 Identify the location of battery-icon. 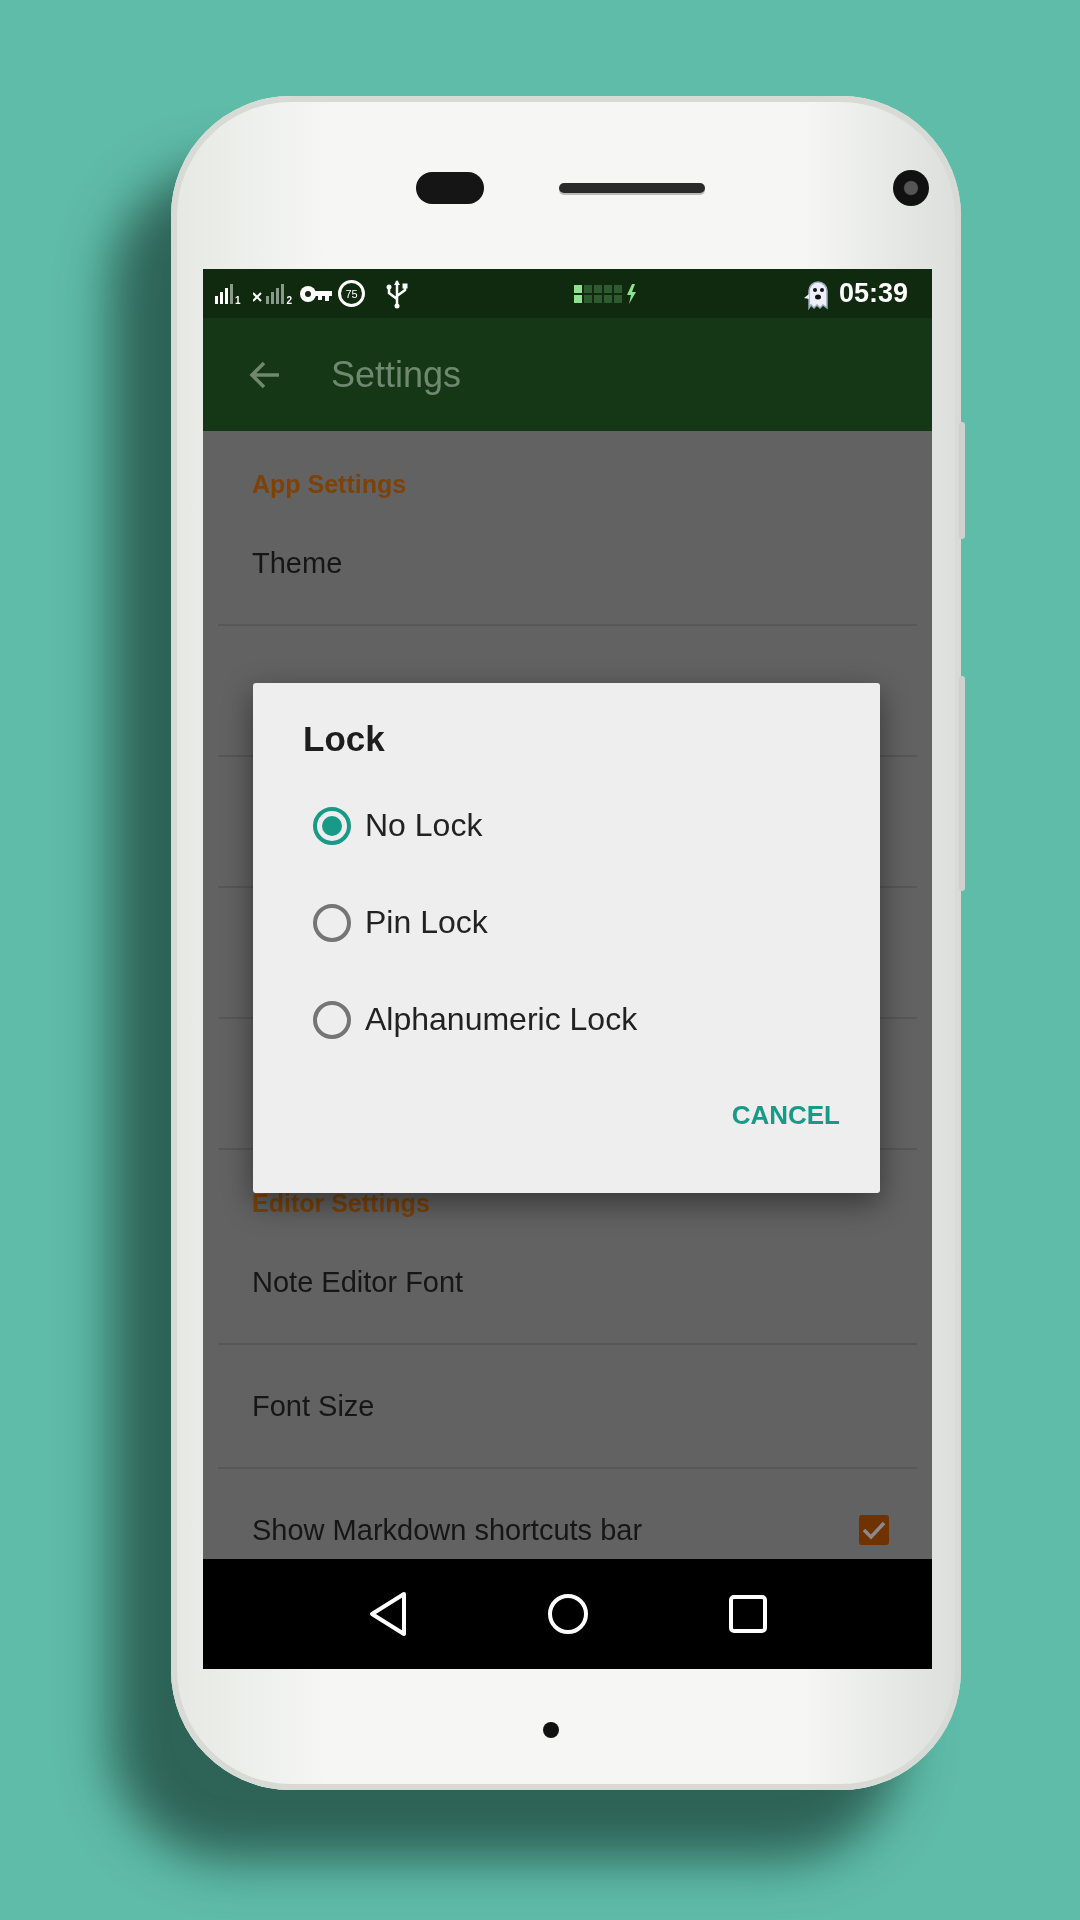
(606, 293).